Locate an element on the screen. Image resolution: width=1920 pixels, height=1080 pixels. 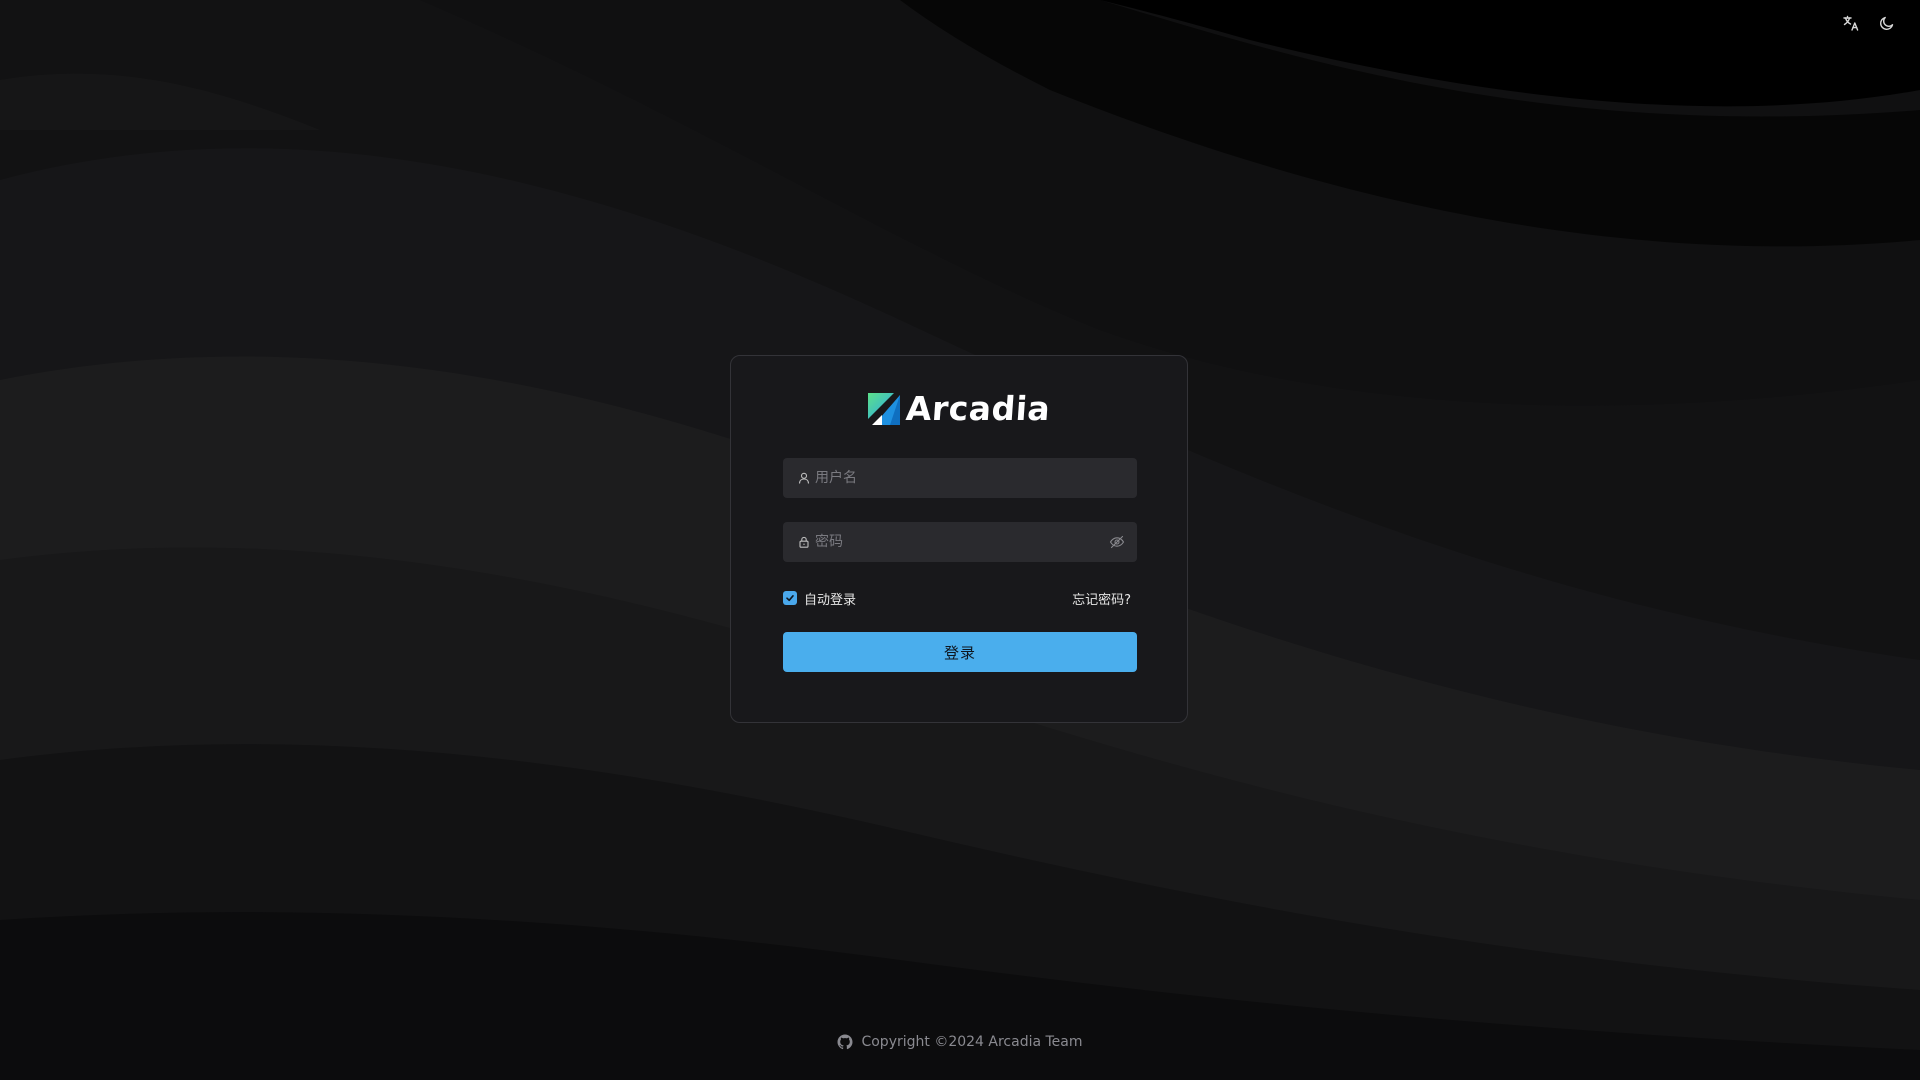
username-input is located at coordinates (970, 478).